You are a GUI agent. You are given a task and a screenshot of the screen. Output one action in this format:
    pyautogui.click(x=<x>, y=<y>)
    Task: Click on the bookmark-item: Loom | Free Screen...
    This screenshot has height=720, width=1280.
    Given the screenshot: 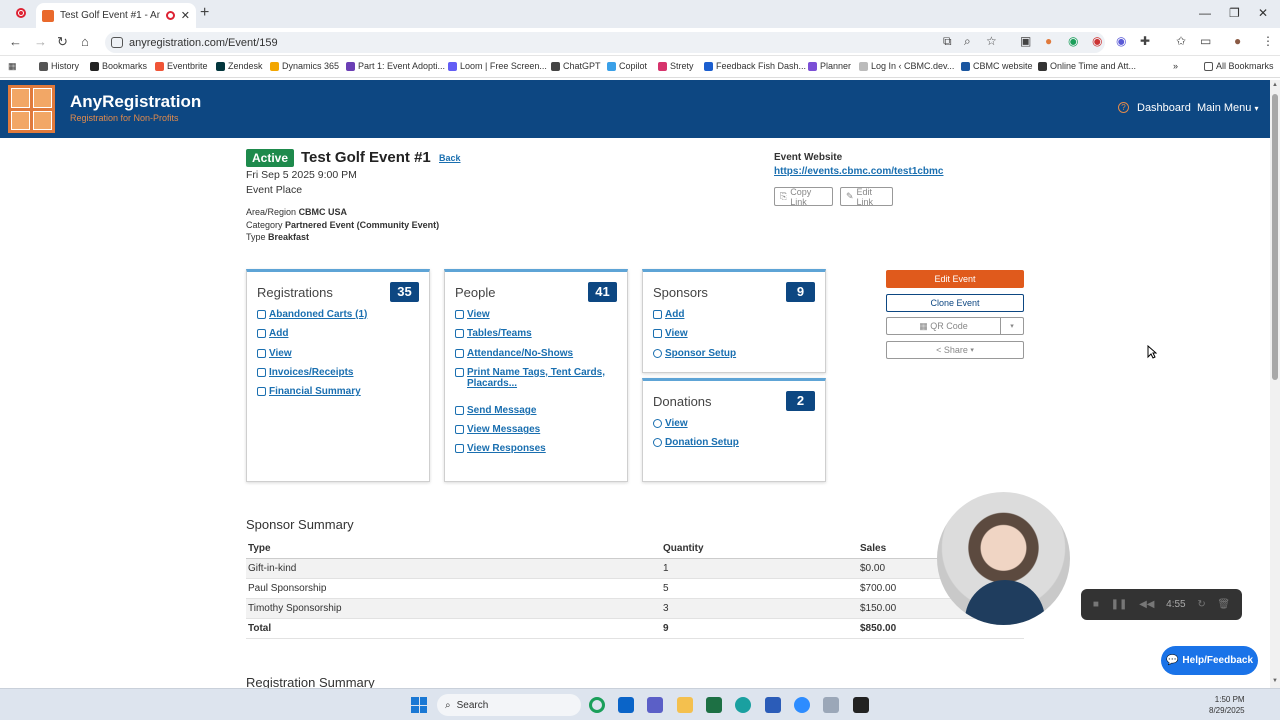 What is the action you would take?
    pyautogui.click(x=497, y=66)
    